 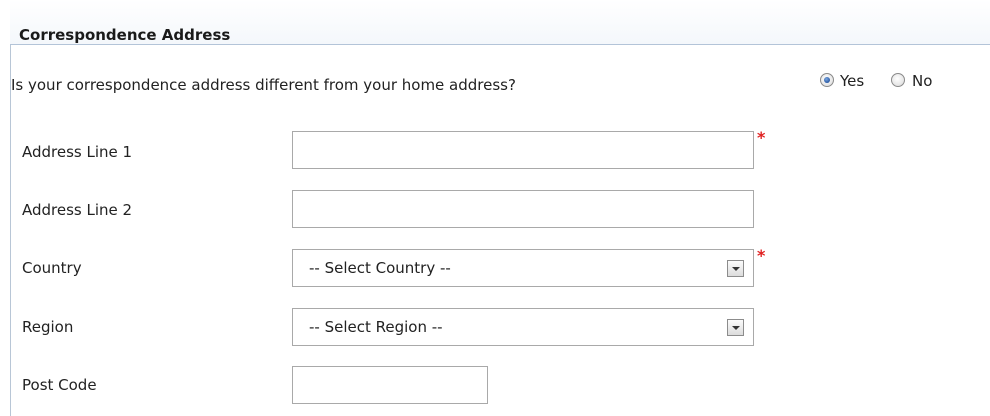 What do you see at coordinates (827, 80) in the screenshot?
I see `radio-yes-icon` at bounding box center [827, 80].